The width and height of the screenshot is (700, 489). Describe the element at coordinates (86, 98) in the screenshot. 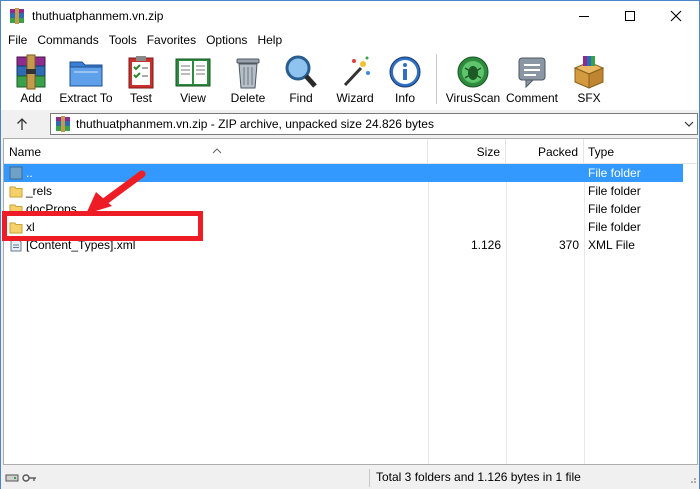

I see `extract-to-label: Extract To` at that location.